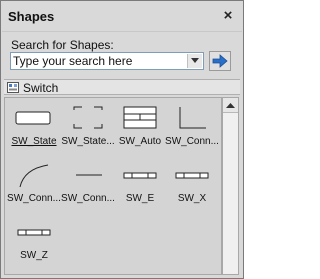 This screenshot has width=320, height=279. I want to click on search-combobox, so click(107, 61).